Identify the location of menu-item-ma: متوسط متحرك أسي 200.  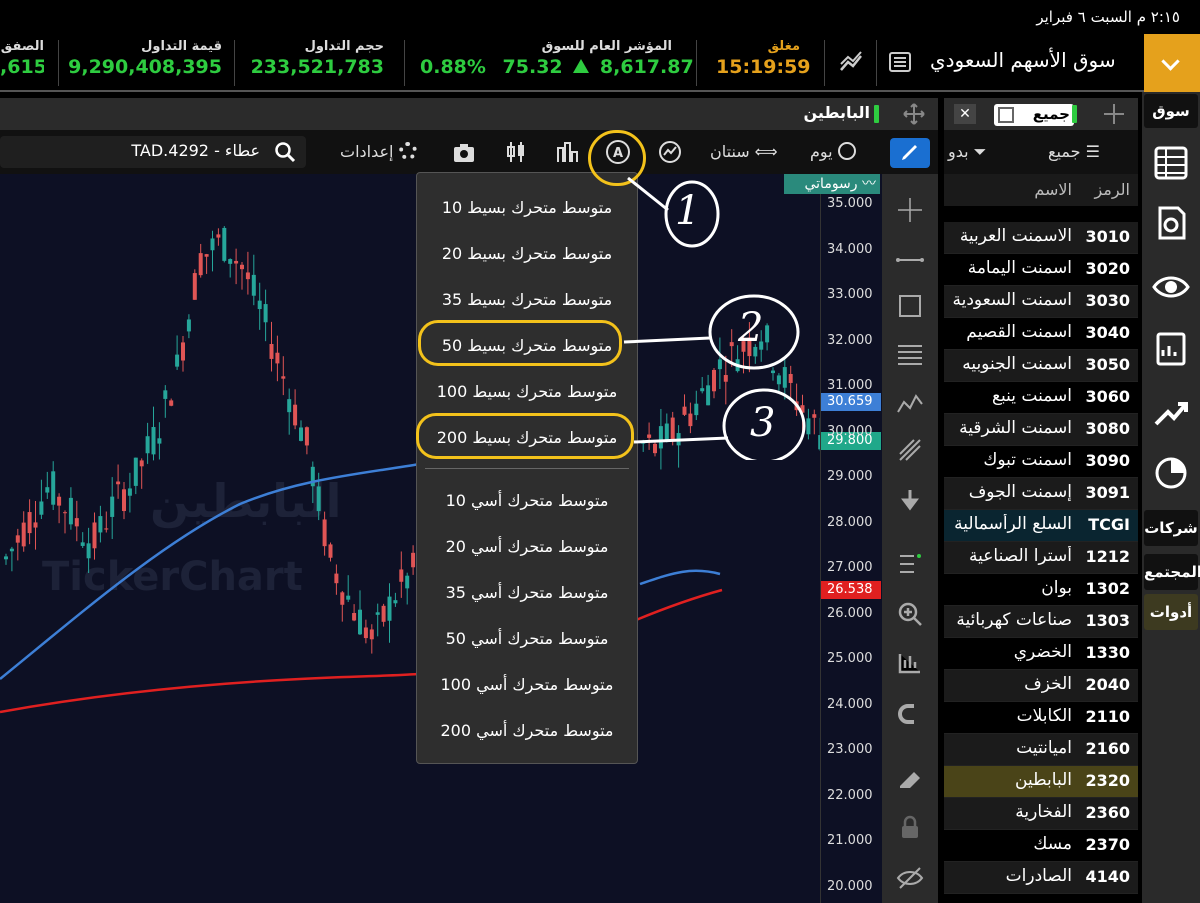
(527, 731).